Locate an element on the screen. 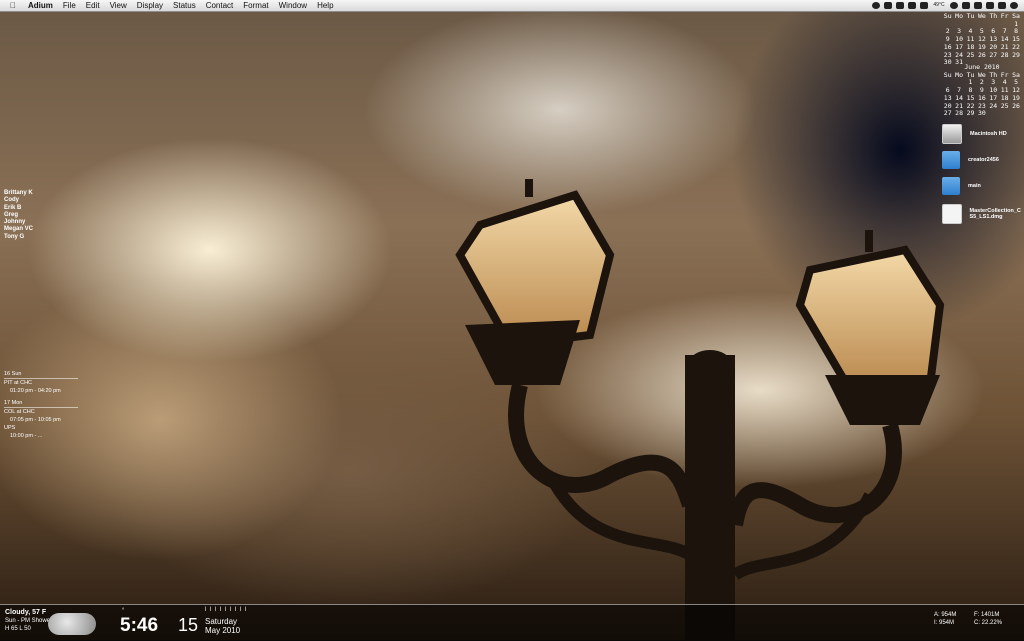  desktop-icon-label: MasterCollection_CS5_LS1.dmg is located at coordinates (995, 214).